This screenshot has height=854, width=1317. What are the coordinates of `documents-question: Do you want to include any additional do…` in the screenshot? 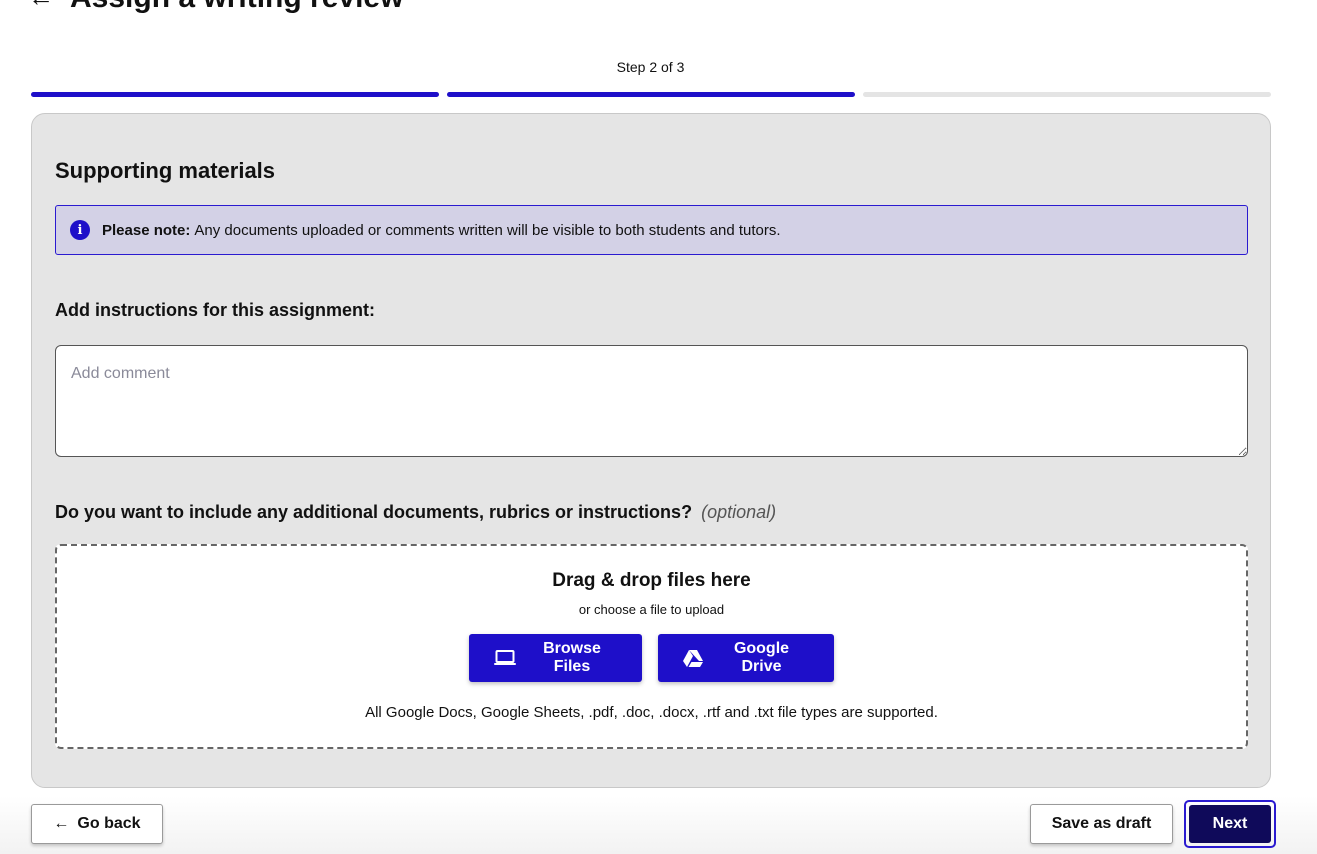 It's located at (374, 512).